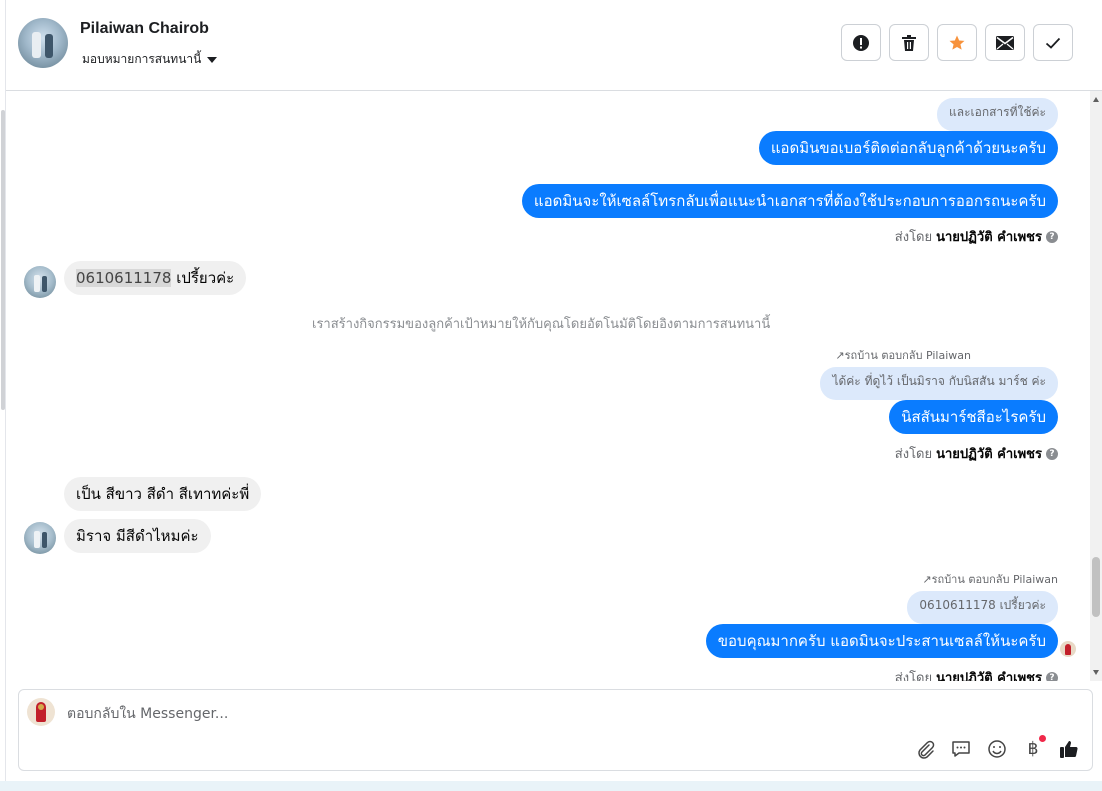  What do you see at coordinates (551, 786) in the screenshot?
I see `bottom-strip` at bounding box center [551, 786].